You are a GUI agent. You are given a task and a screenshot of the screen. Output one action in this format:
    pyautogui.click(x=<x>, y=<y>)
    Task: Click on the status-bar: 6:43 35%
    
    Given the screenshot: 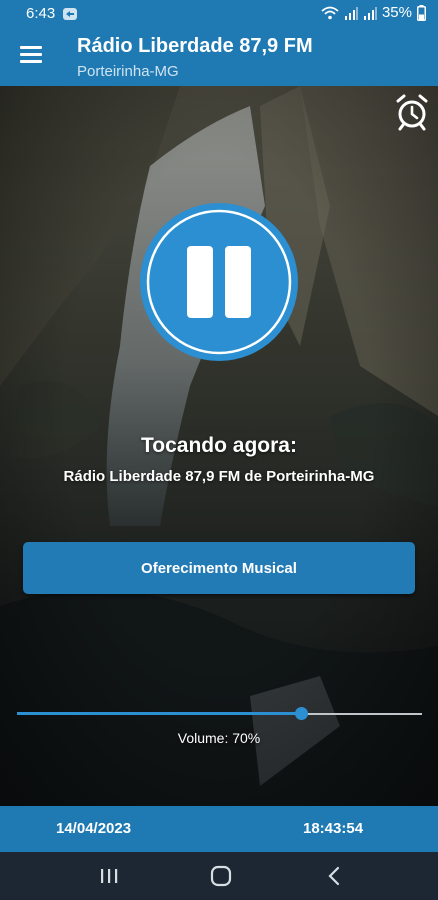 What is the action you would take?
    pyautogui.click(x=219, y=14)
    